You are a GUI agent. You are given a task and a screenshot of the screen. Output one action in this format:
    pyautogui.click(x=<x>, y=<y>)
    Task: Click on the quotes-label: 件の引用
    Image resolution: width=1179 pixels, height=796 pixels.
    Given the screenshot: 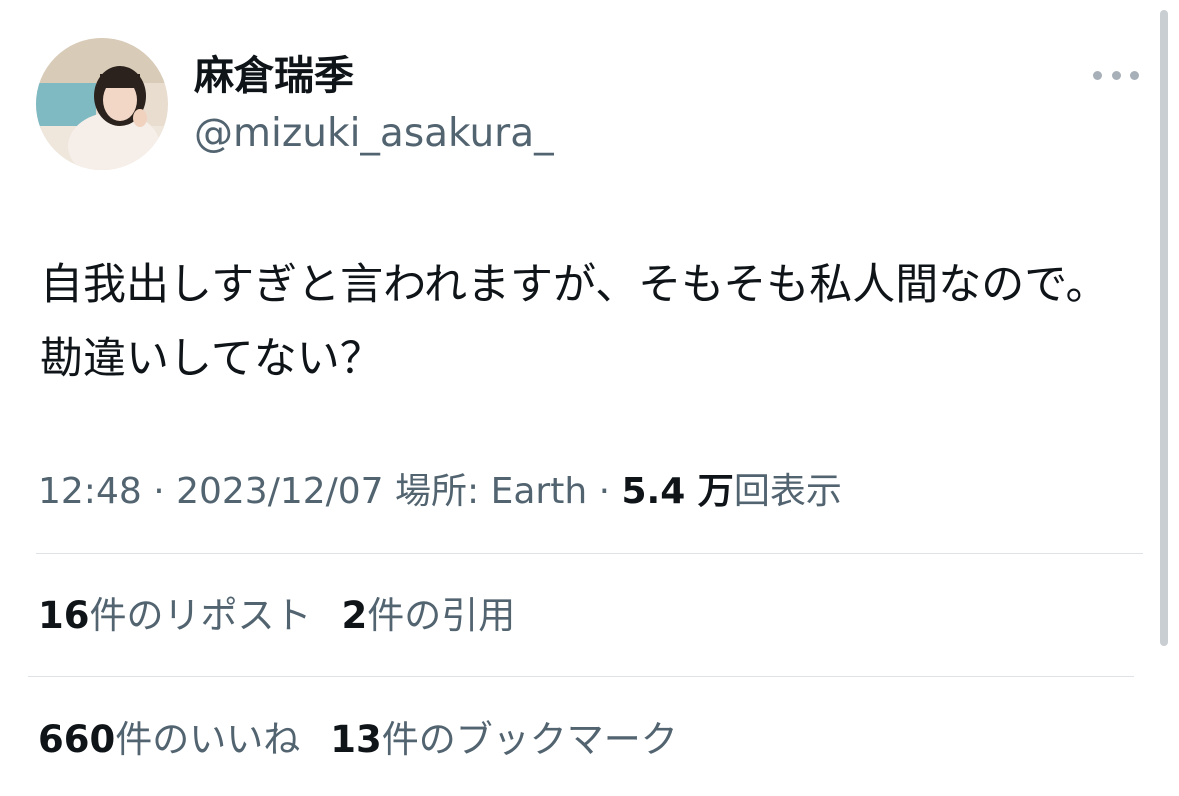 What is the action you would take?
    pyautogui.click(x=441, y=615)
    